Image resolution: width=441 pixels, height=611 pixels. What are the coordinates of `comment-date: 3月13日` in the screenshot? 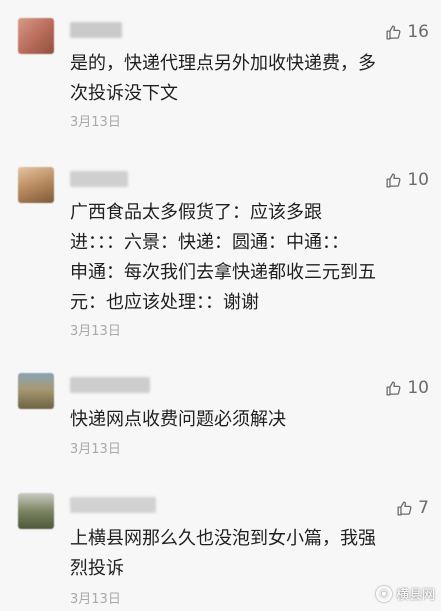 It's located at (95, 599).